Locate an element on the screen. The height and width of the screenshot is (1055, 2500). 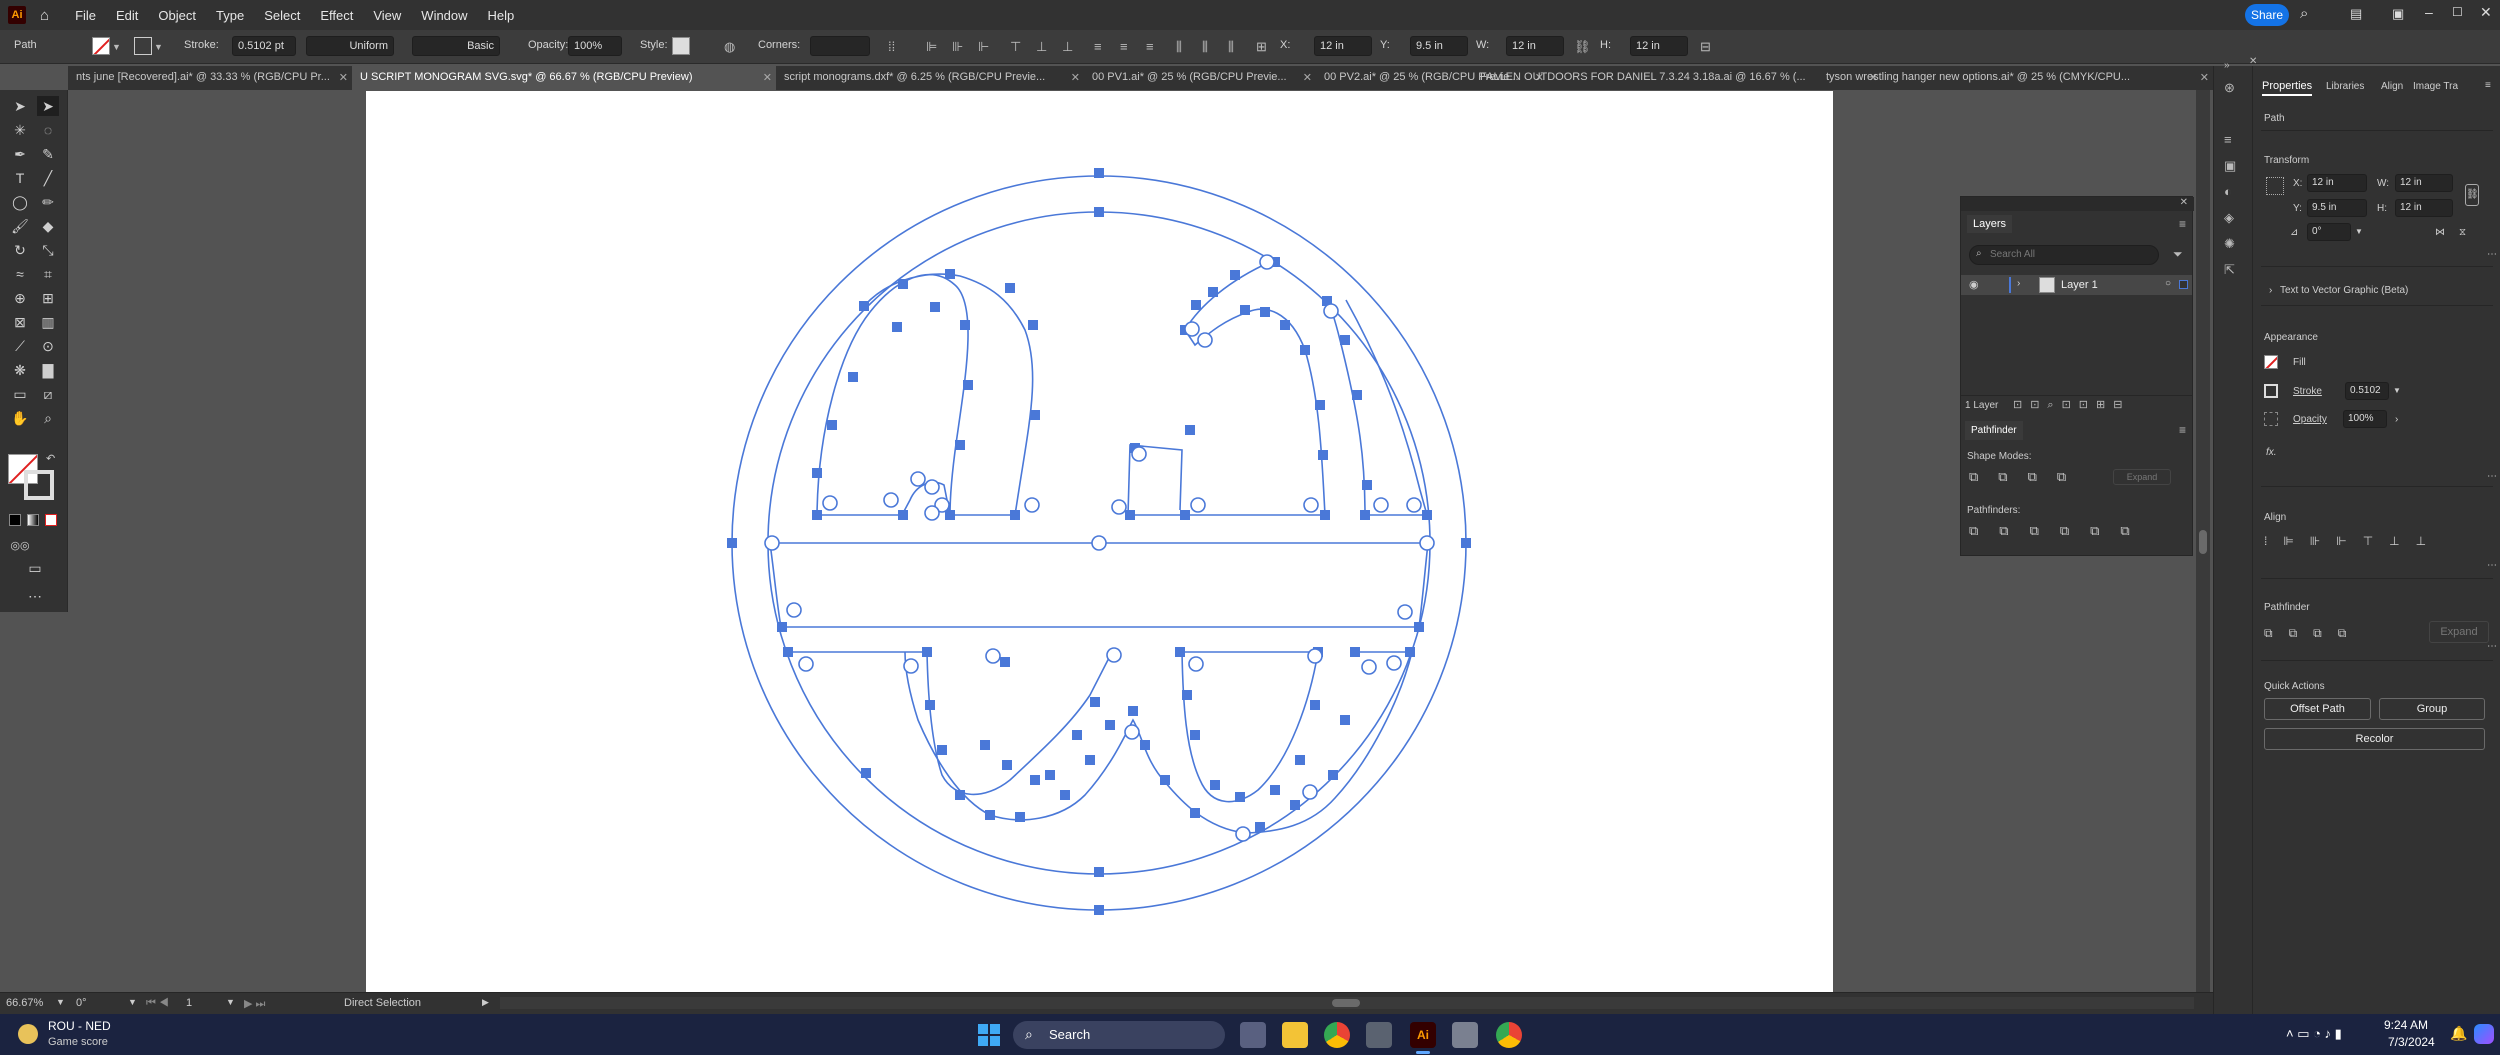
more-options-icon: ⋯ is located at coordinates (2492, 565).